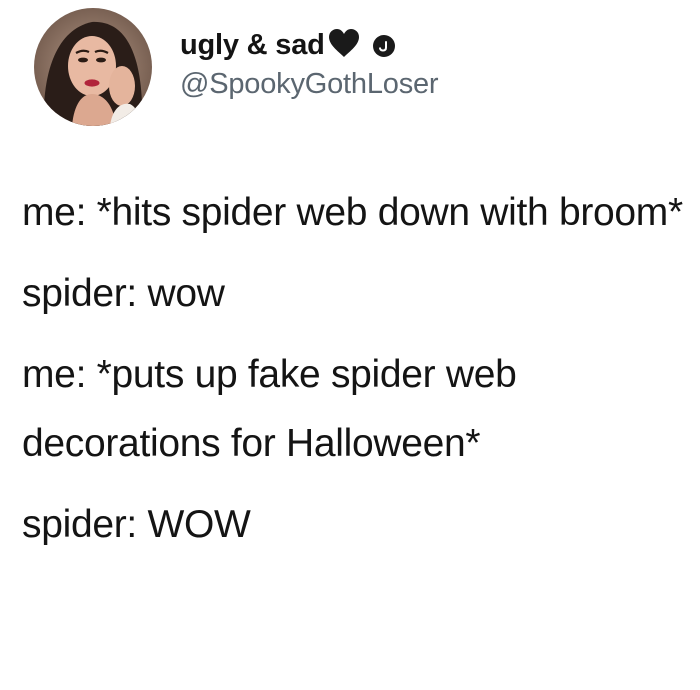  I want to click on tweet-line: spider: wow, so click(123, 293).